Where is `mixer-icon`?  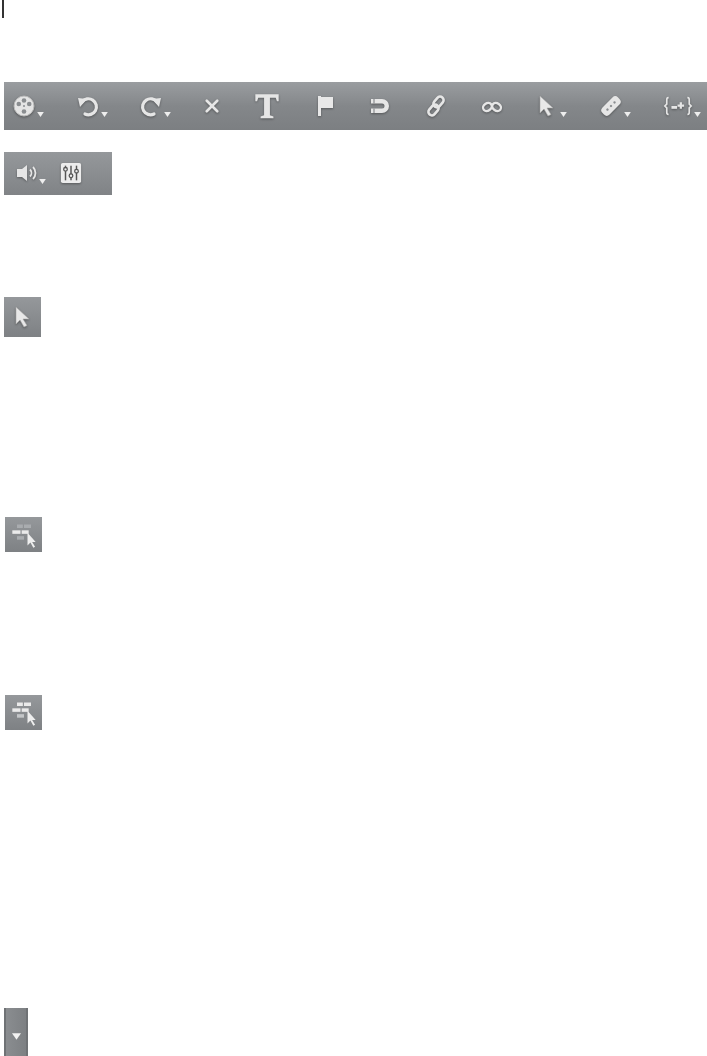
mixer-icon is located at coordinates (71, 173).